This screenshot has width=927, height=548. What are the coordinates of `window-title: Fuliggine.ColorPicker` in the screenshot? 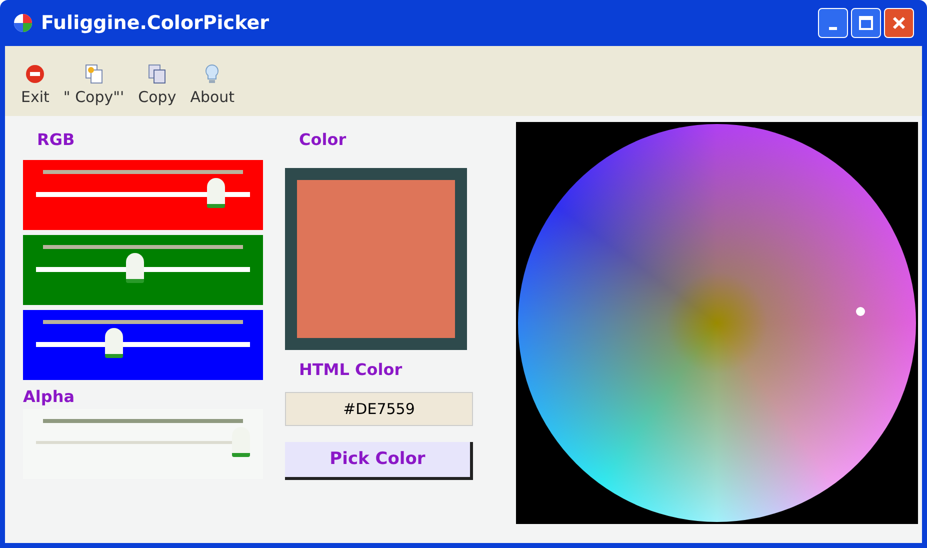 It's located at (155, 23).